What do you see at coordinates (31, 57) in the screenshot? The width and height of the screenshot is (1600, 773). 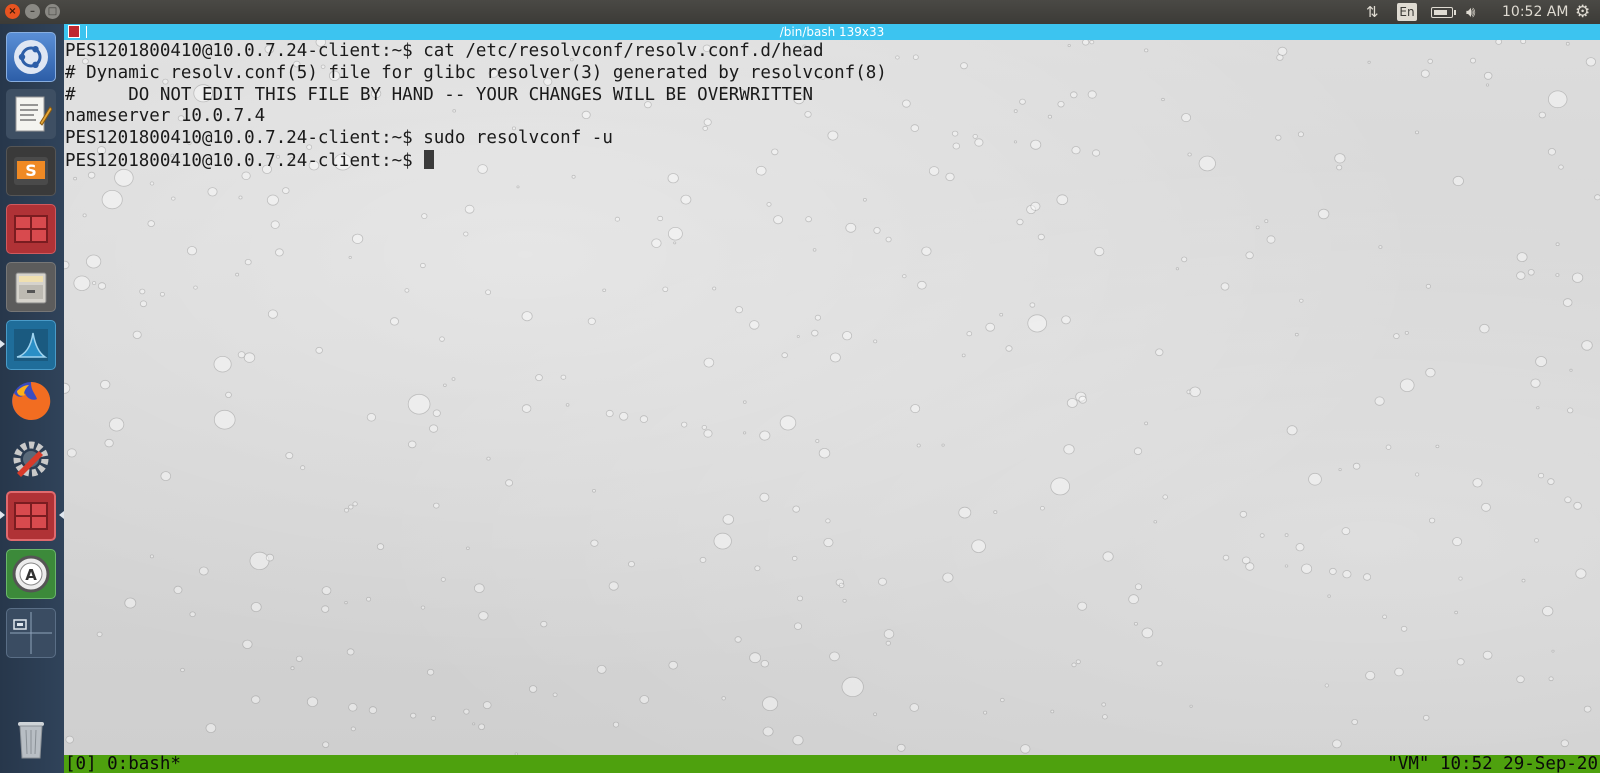 I see `dash-home-button` at bounding box center [31, 57].